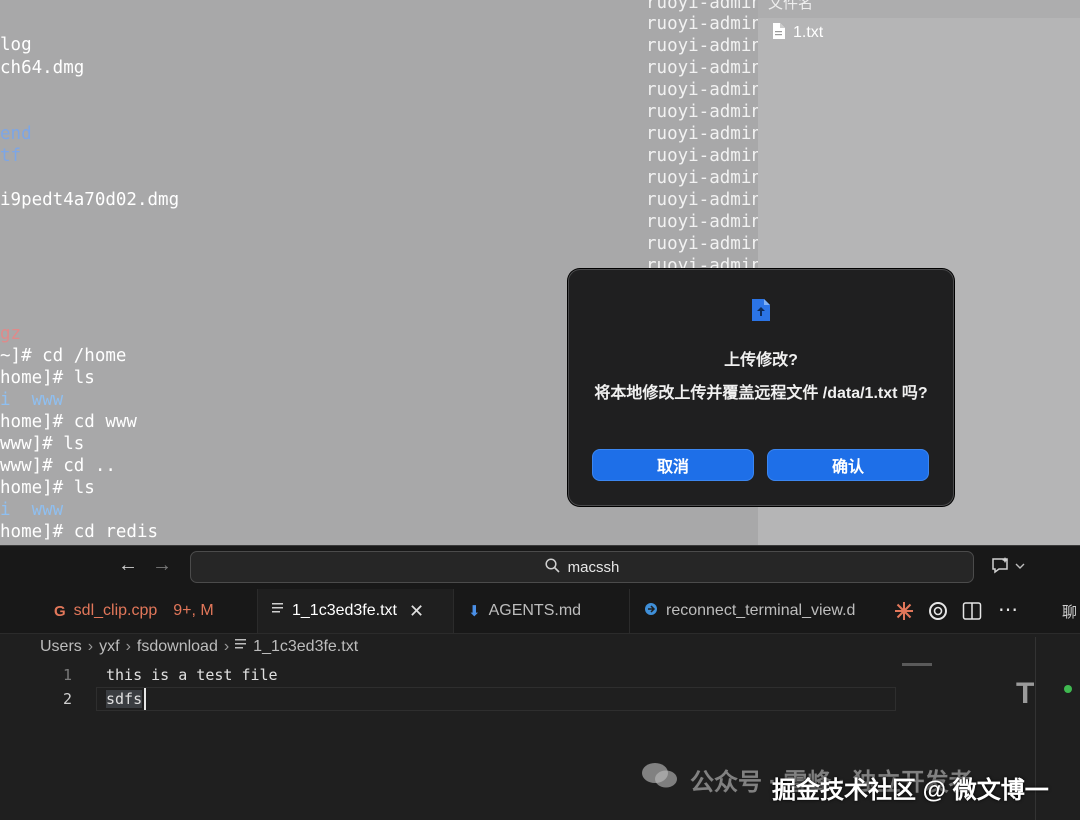 The height and width of the screenshot is (820, 1080). I want to click on back-arrow-icon: ←, so click(128, 565).